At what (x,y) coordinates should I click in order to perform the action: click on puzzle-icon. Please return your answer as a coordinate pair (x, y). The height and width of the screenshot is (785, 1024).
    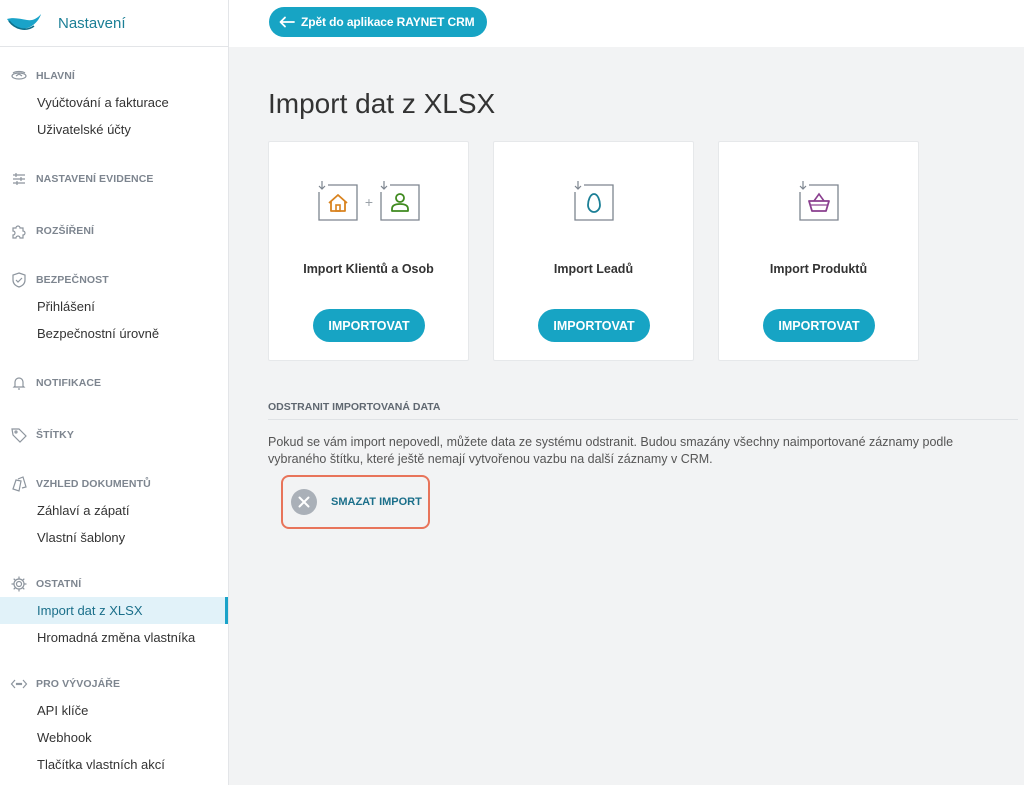
    Looking at the image, I should click on (19, 232).